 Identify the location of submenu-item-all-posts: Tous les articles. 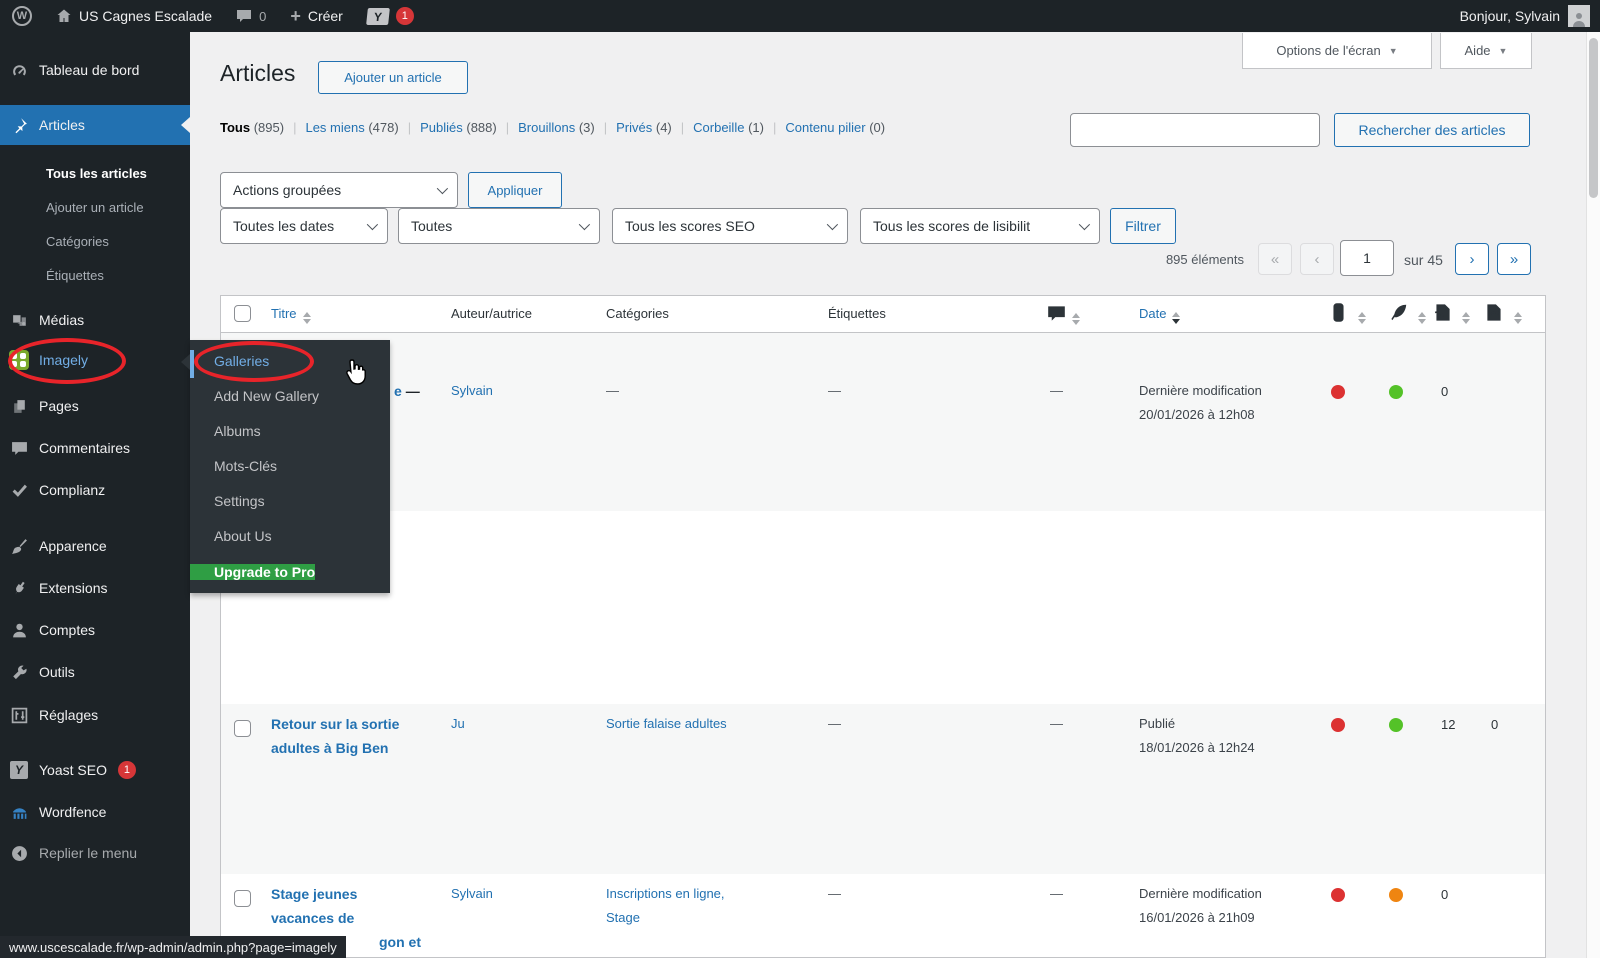
(95, 174).